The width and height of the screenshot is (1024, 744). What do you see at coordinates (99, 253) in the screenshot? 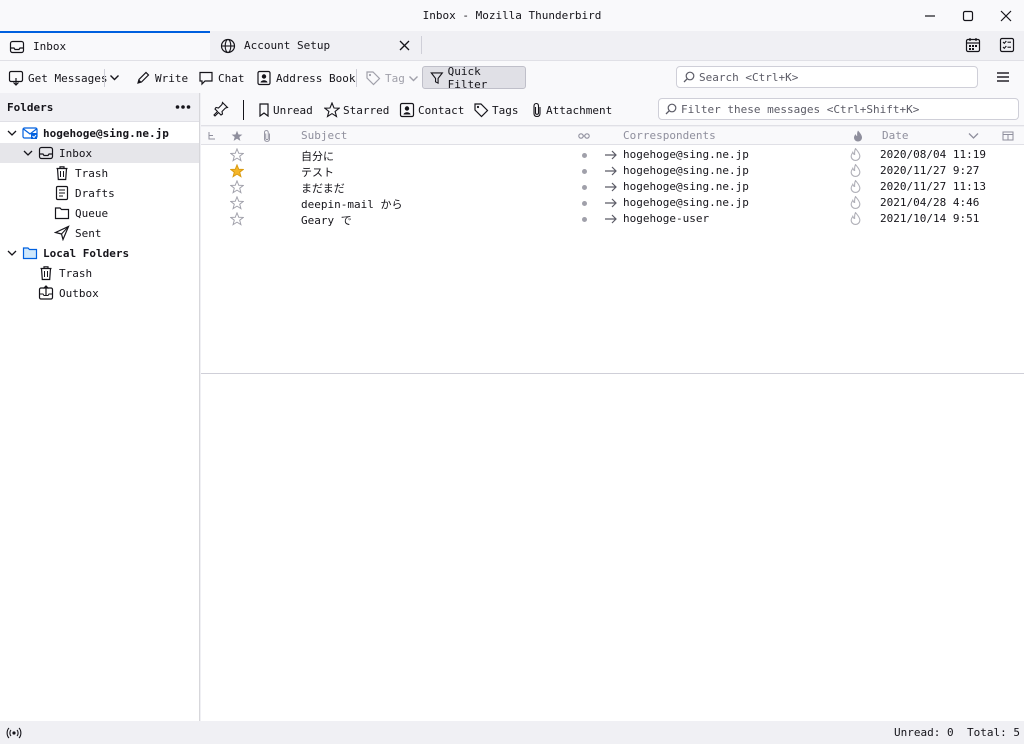
I see `folder-local-folders: Local Folders` at bounding box center [99, 253].